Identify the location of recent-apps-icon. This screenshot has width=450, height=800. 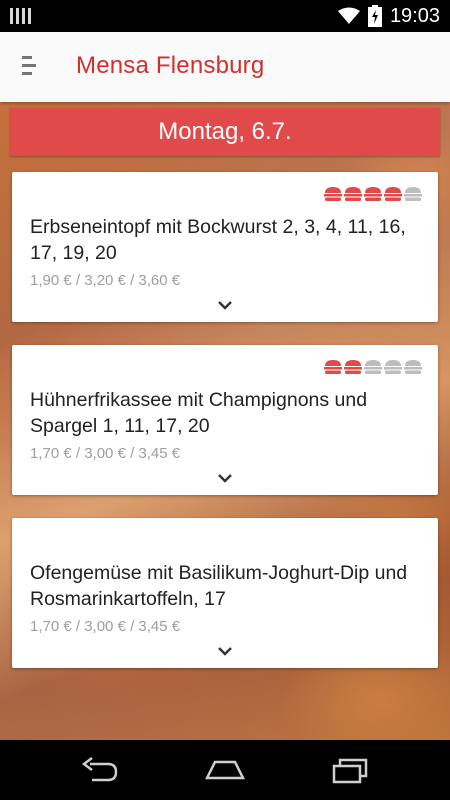
(350, 770).